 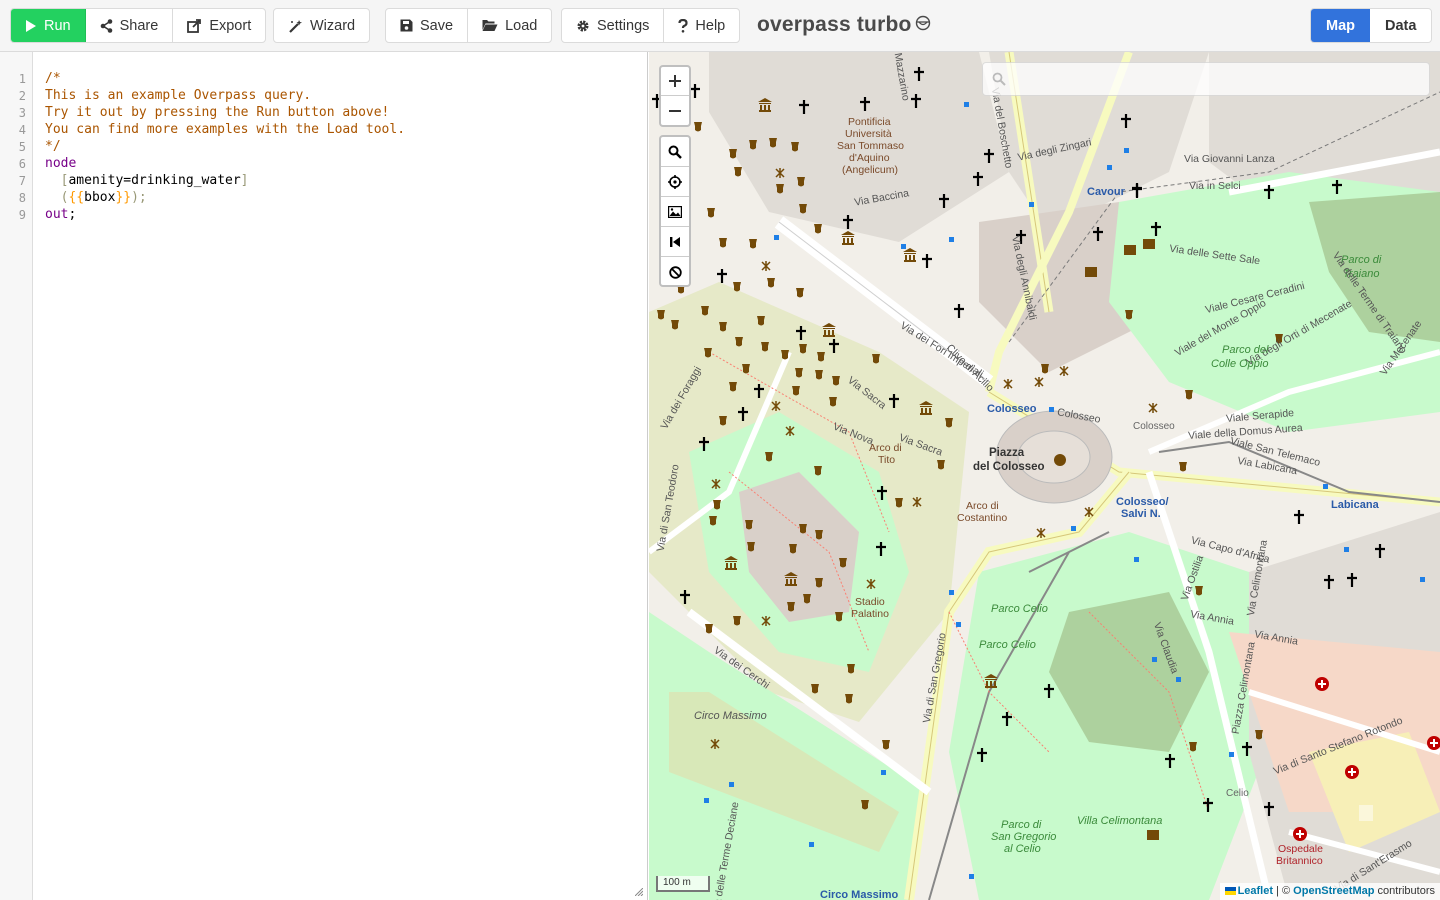 What do you see at coordinates (639, 892) in the screenshot?
I see `resize-handle-icon` at bounding box center [639, 892].